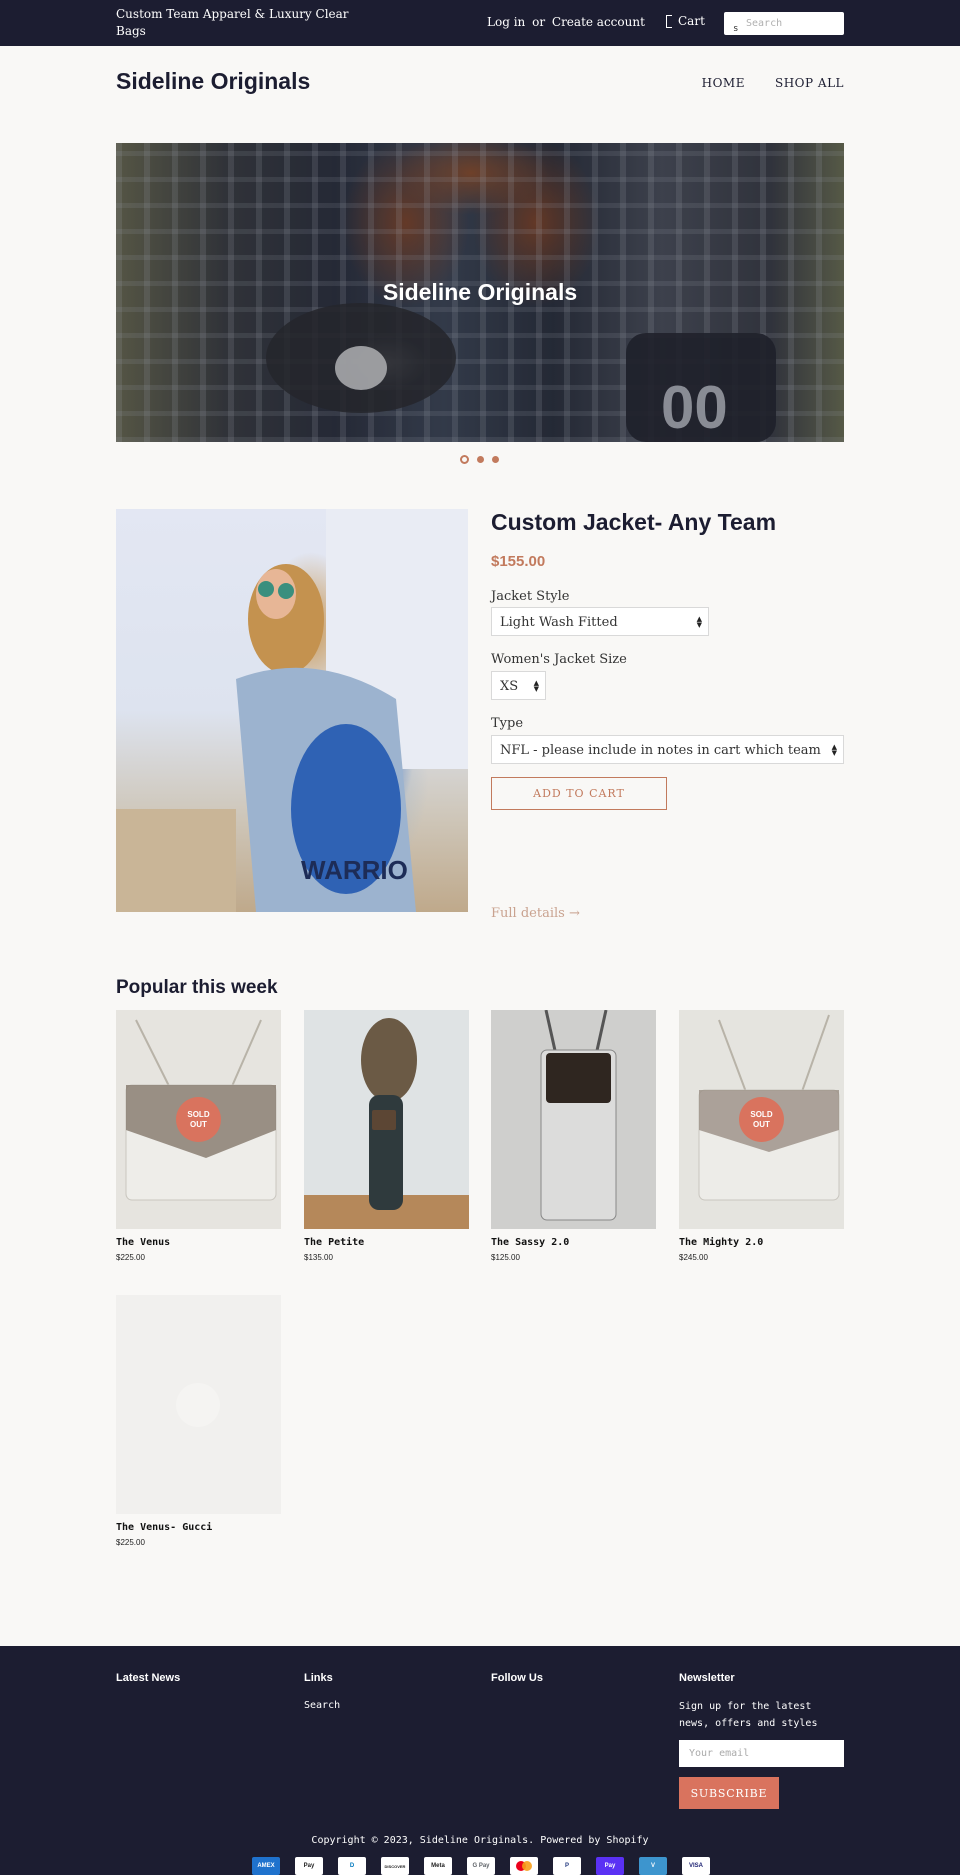  I want to click on account-links: Log in or Create account, so click(566, 22).